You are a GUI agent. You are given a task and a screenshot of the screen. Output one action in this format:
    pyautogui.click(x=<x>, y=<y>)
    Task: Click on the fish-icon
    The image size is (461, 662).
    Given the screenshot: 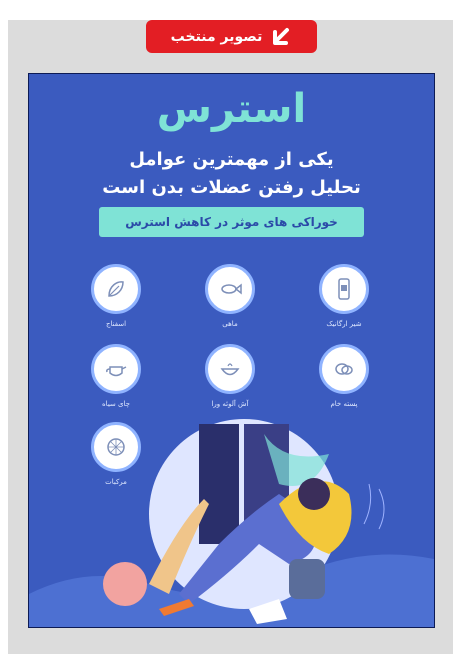 What is the action you would take?
    pyautogui.click(x=230, y=289)
    